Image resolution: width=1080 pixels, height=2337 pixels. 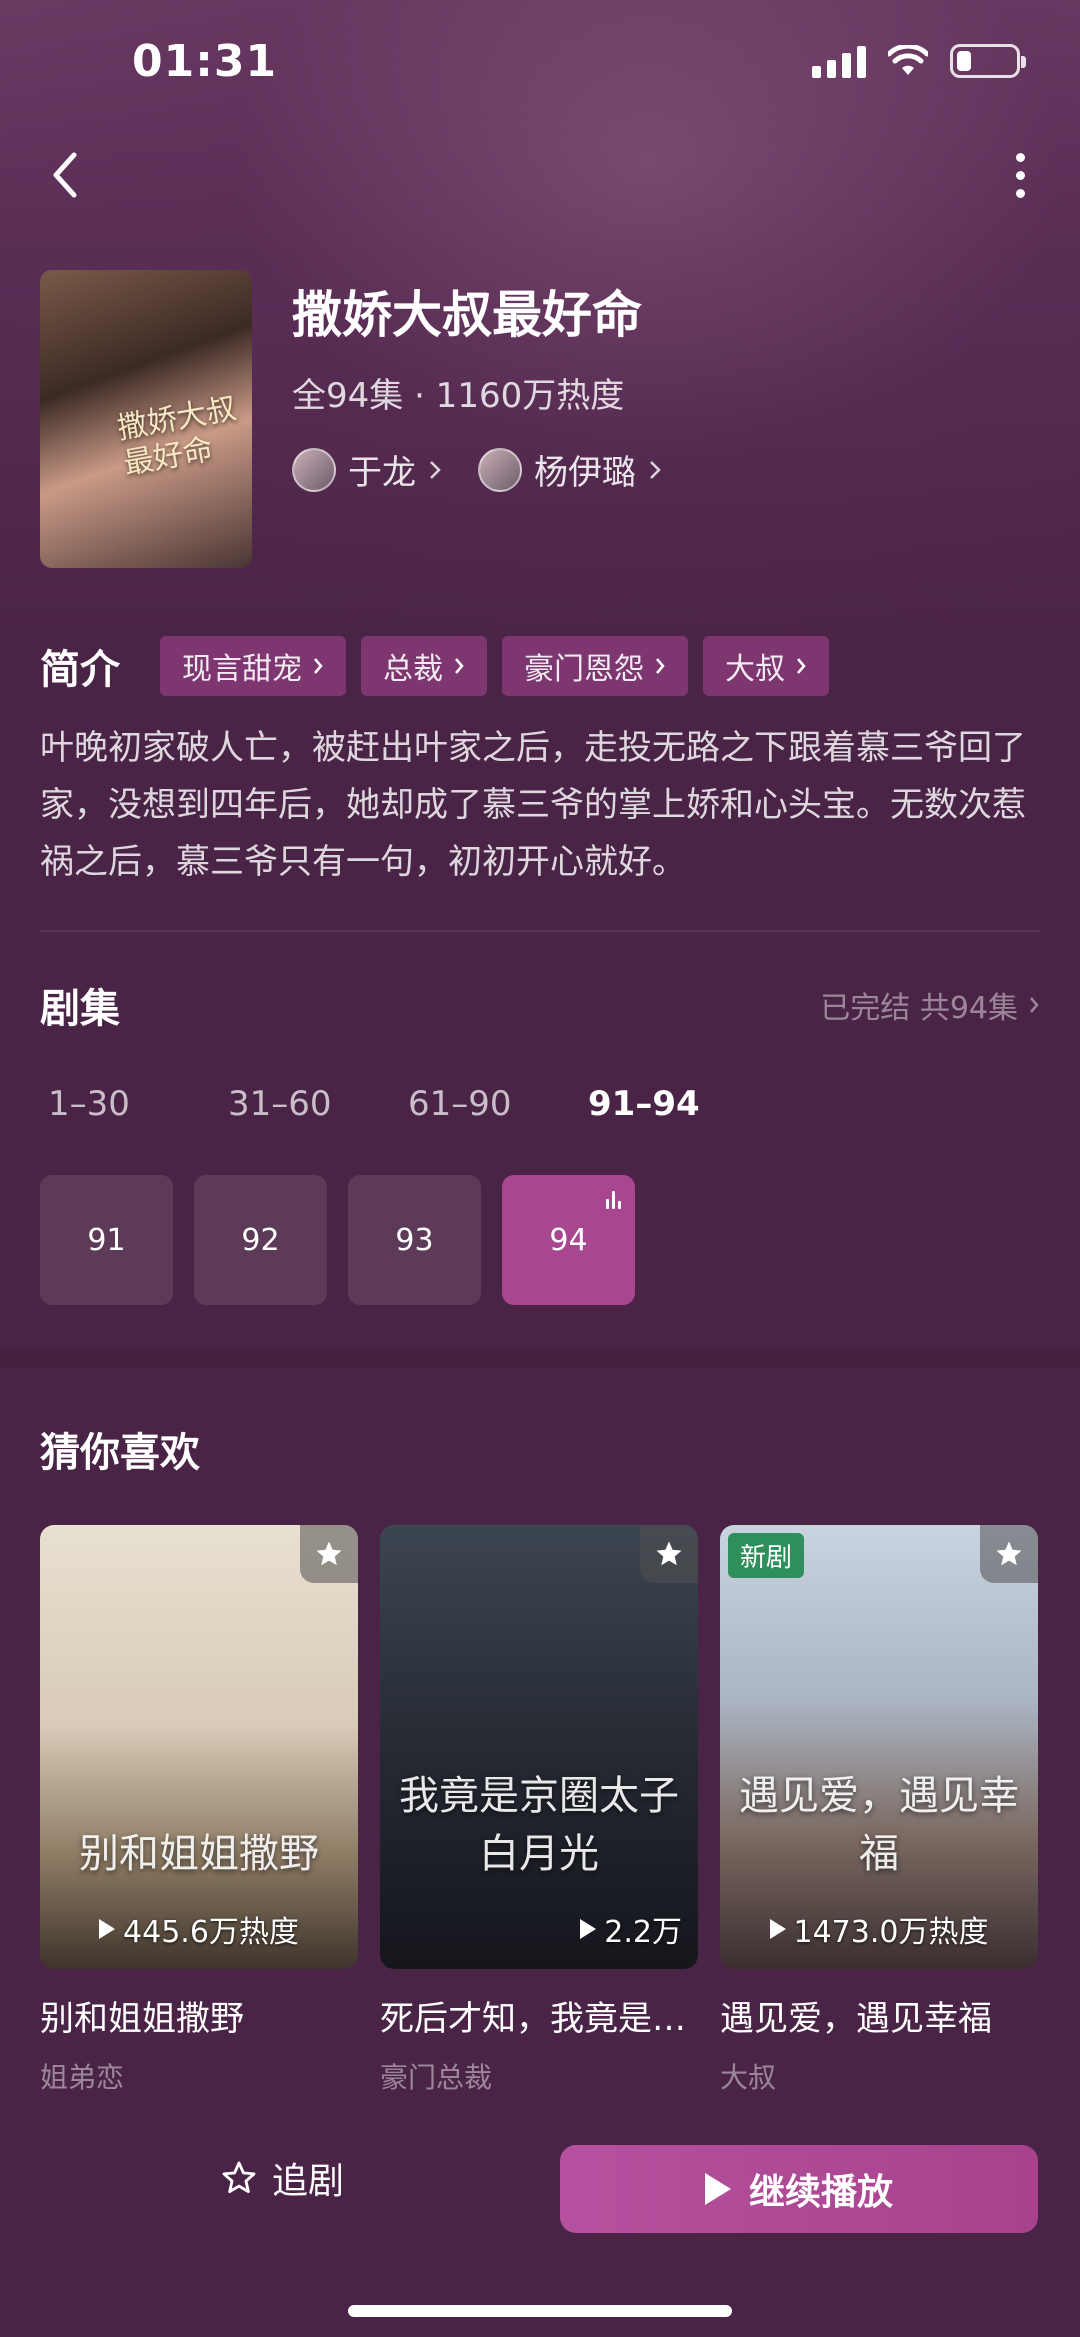 I want to click on divider, so click(x=540, y=931).